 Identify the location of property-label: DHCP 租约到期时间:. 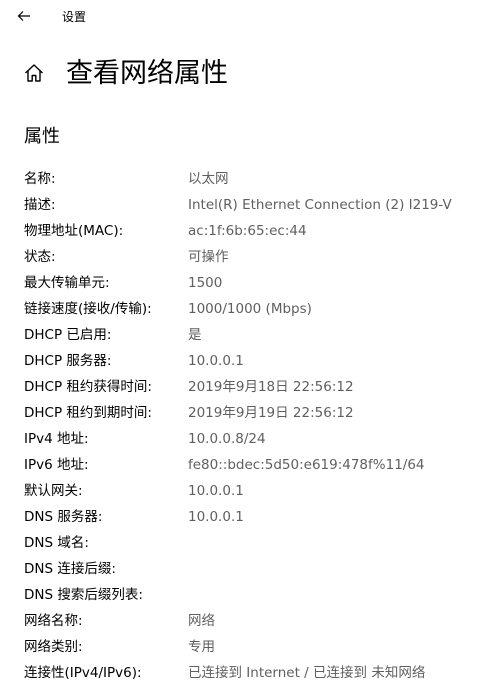
(88, 413).